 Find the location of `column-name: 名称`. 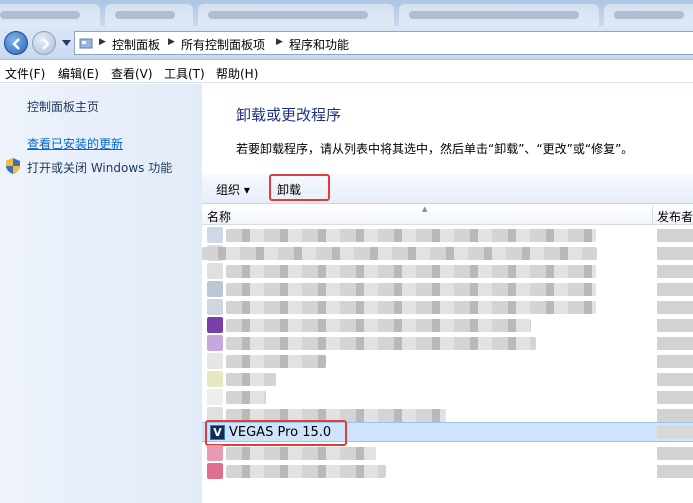

column-name: 名称 is located at coordinates (219, 216).